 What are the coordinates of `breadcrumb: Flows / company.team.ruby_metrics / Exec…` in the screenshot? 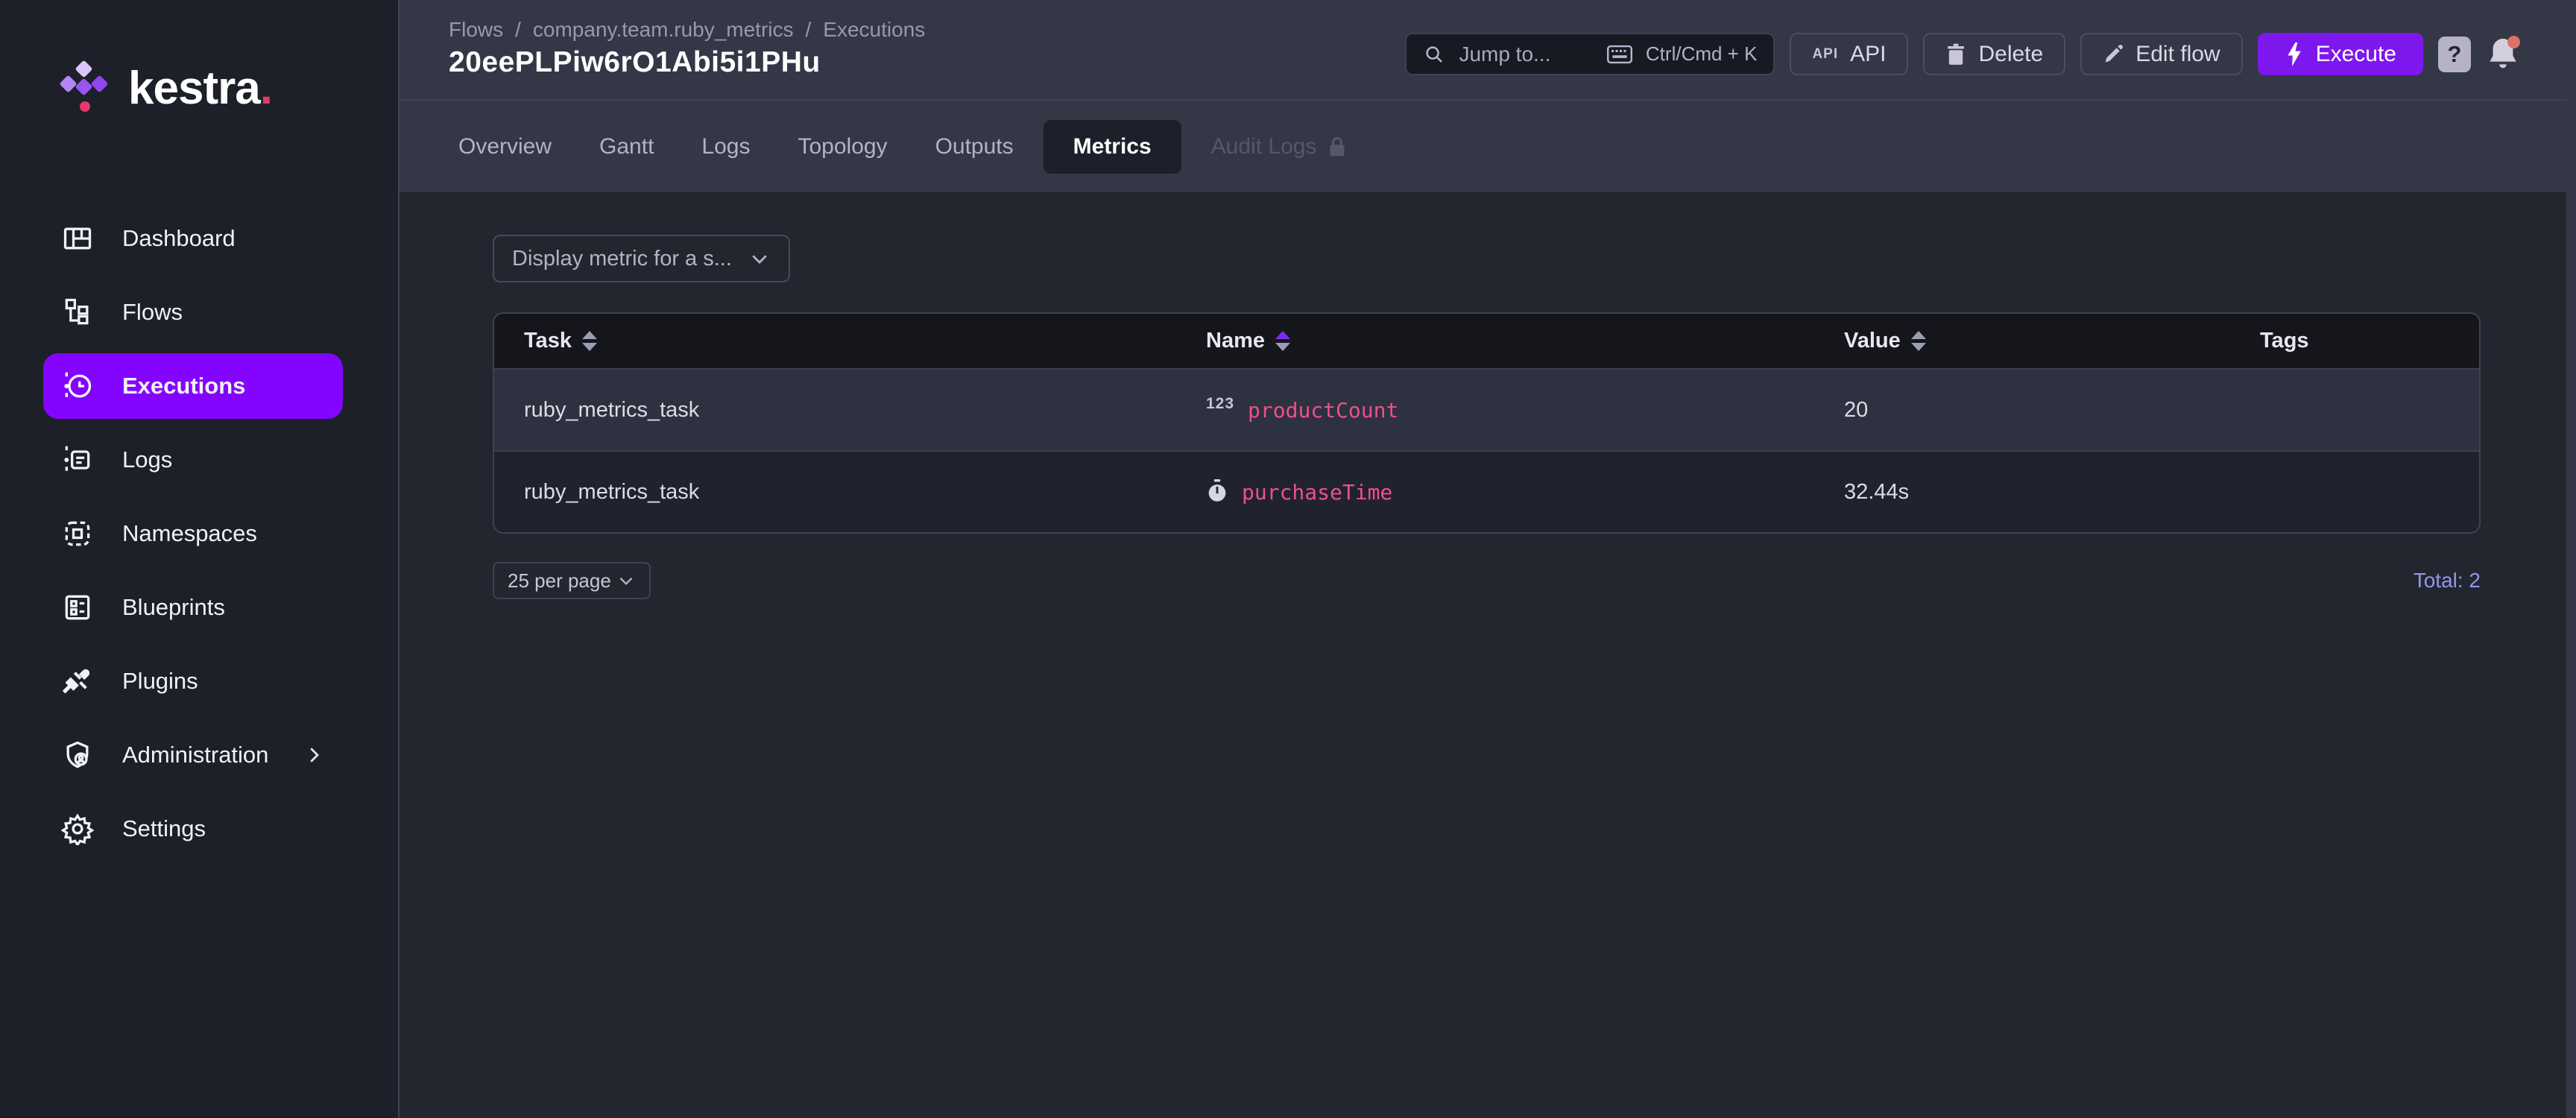 It's located at (687, 30).